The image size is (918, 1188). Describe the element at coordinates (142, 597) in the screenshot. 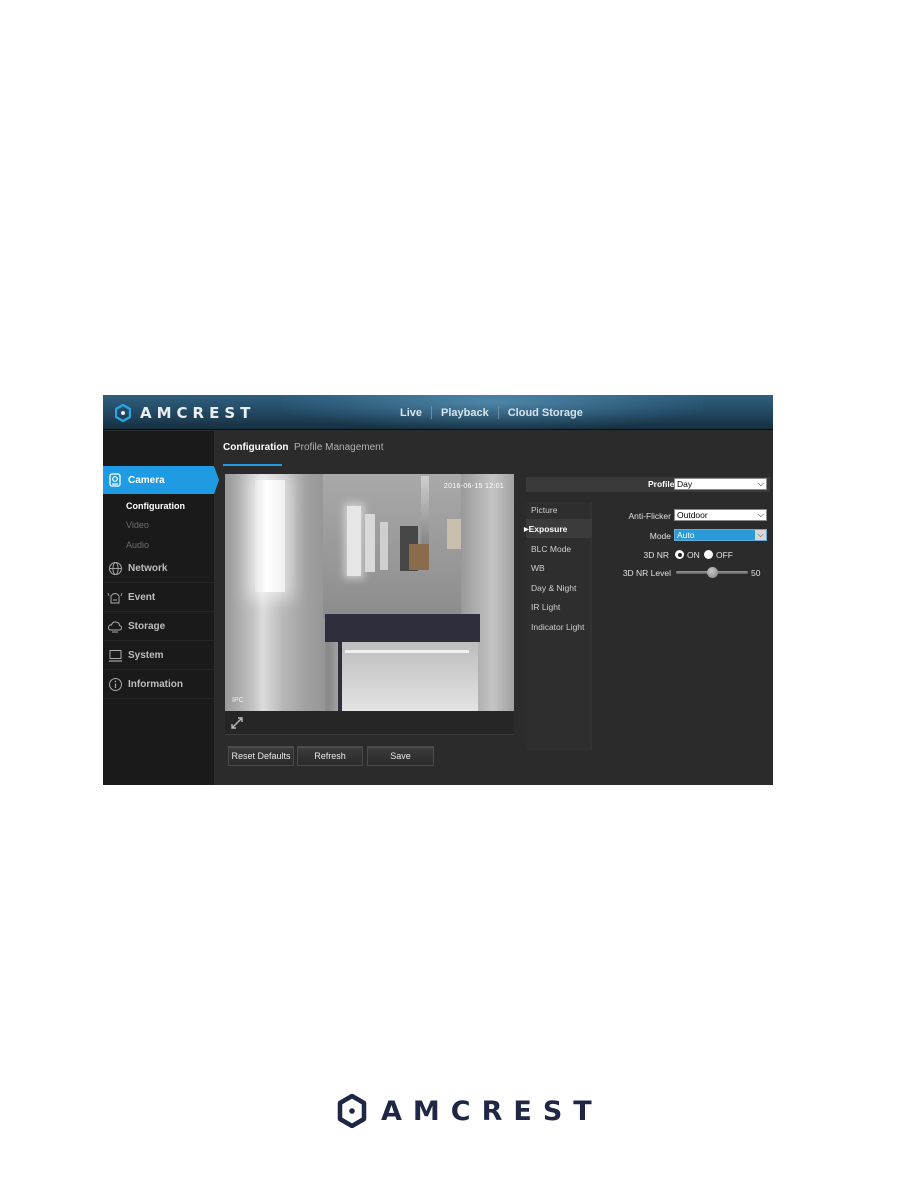

I see `sidebar-item-label: Event` at that location.